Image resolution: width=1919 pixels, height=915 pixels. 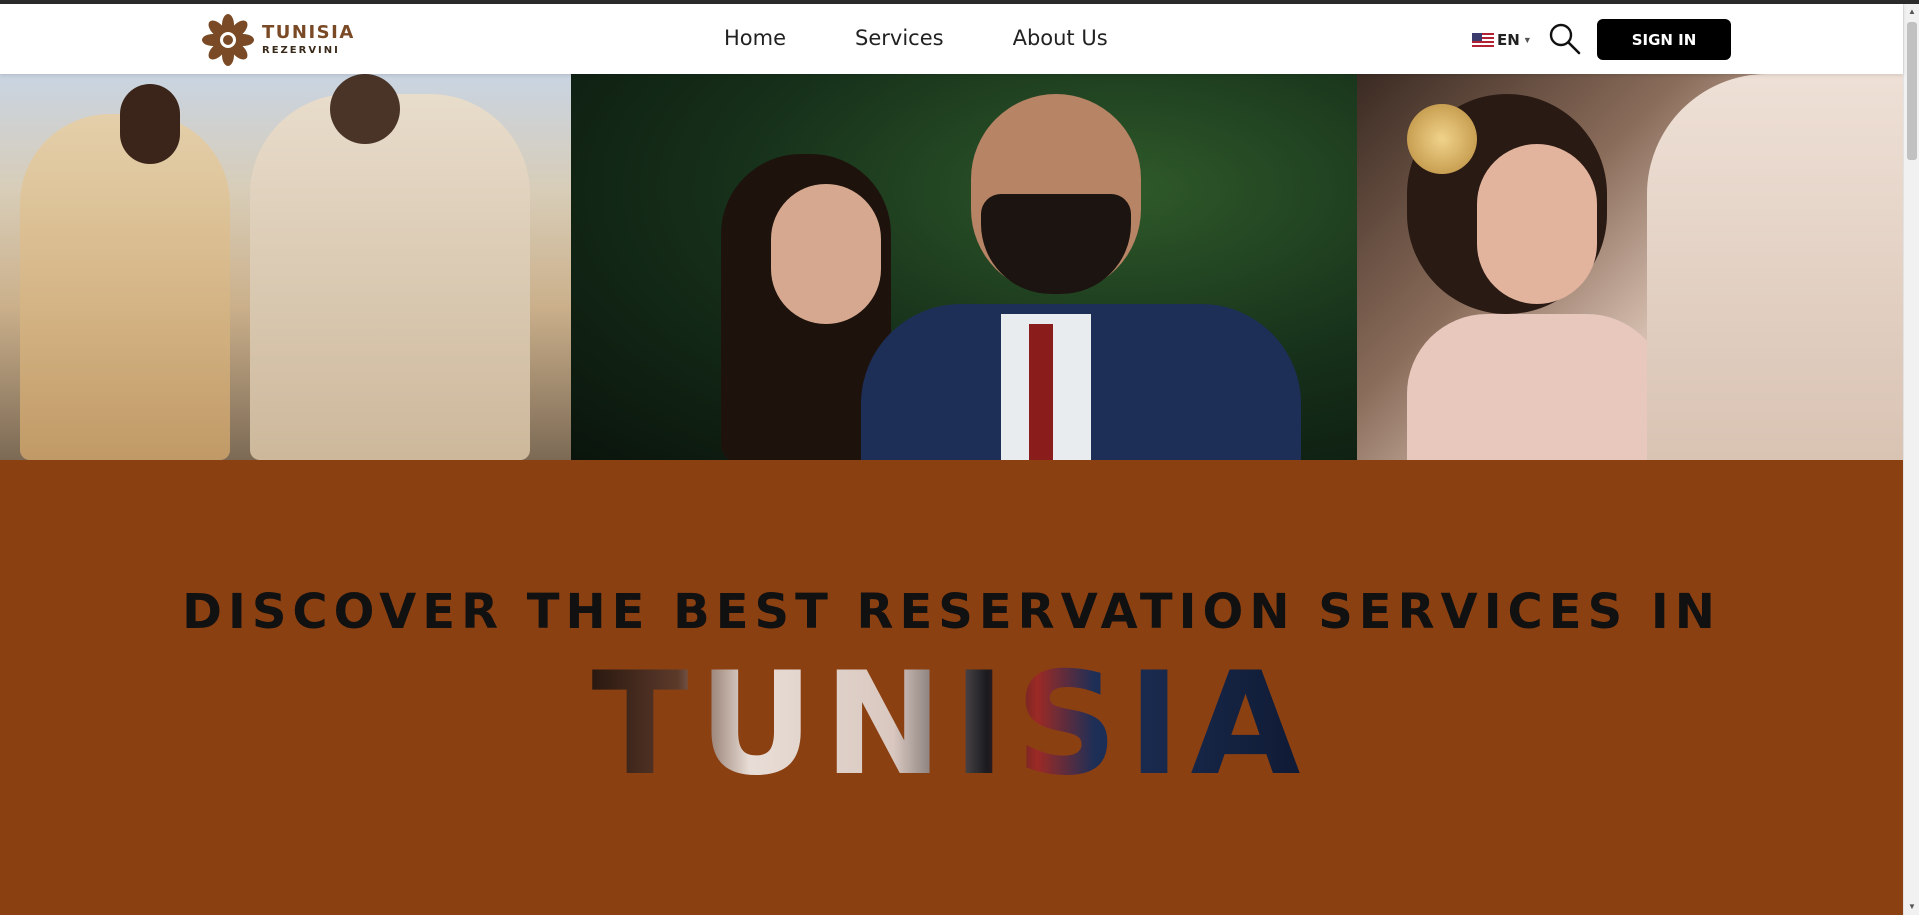 What do you see at coordinates (285, 267) in the screenshot?
I see `couple-traditional-dress-photo` at bounding box center [285, 267].